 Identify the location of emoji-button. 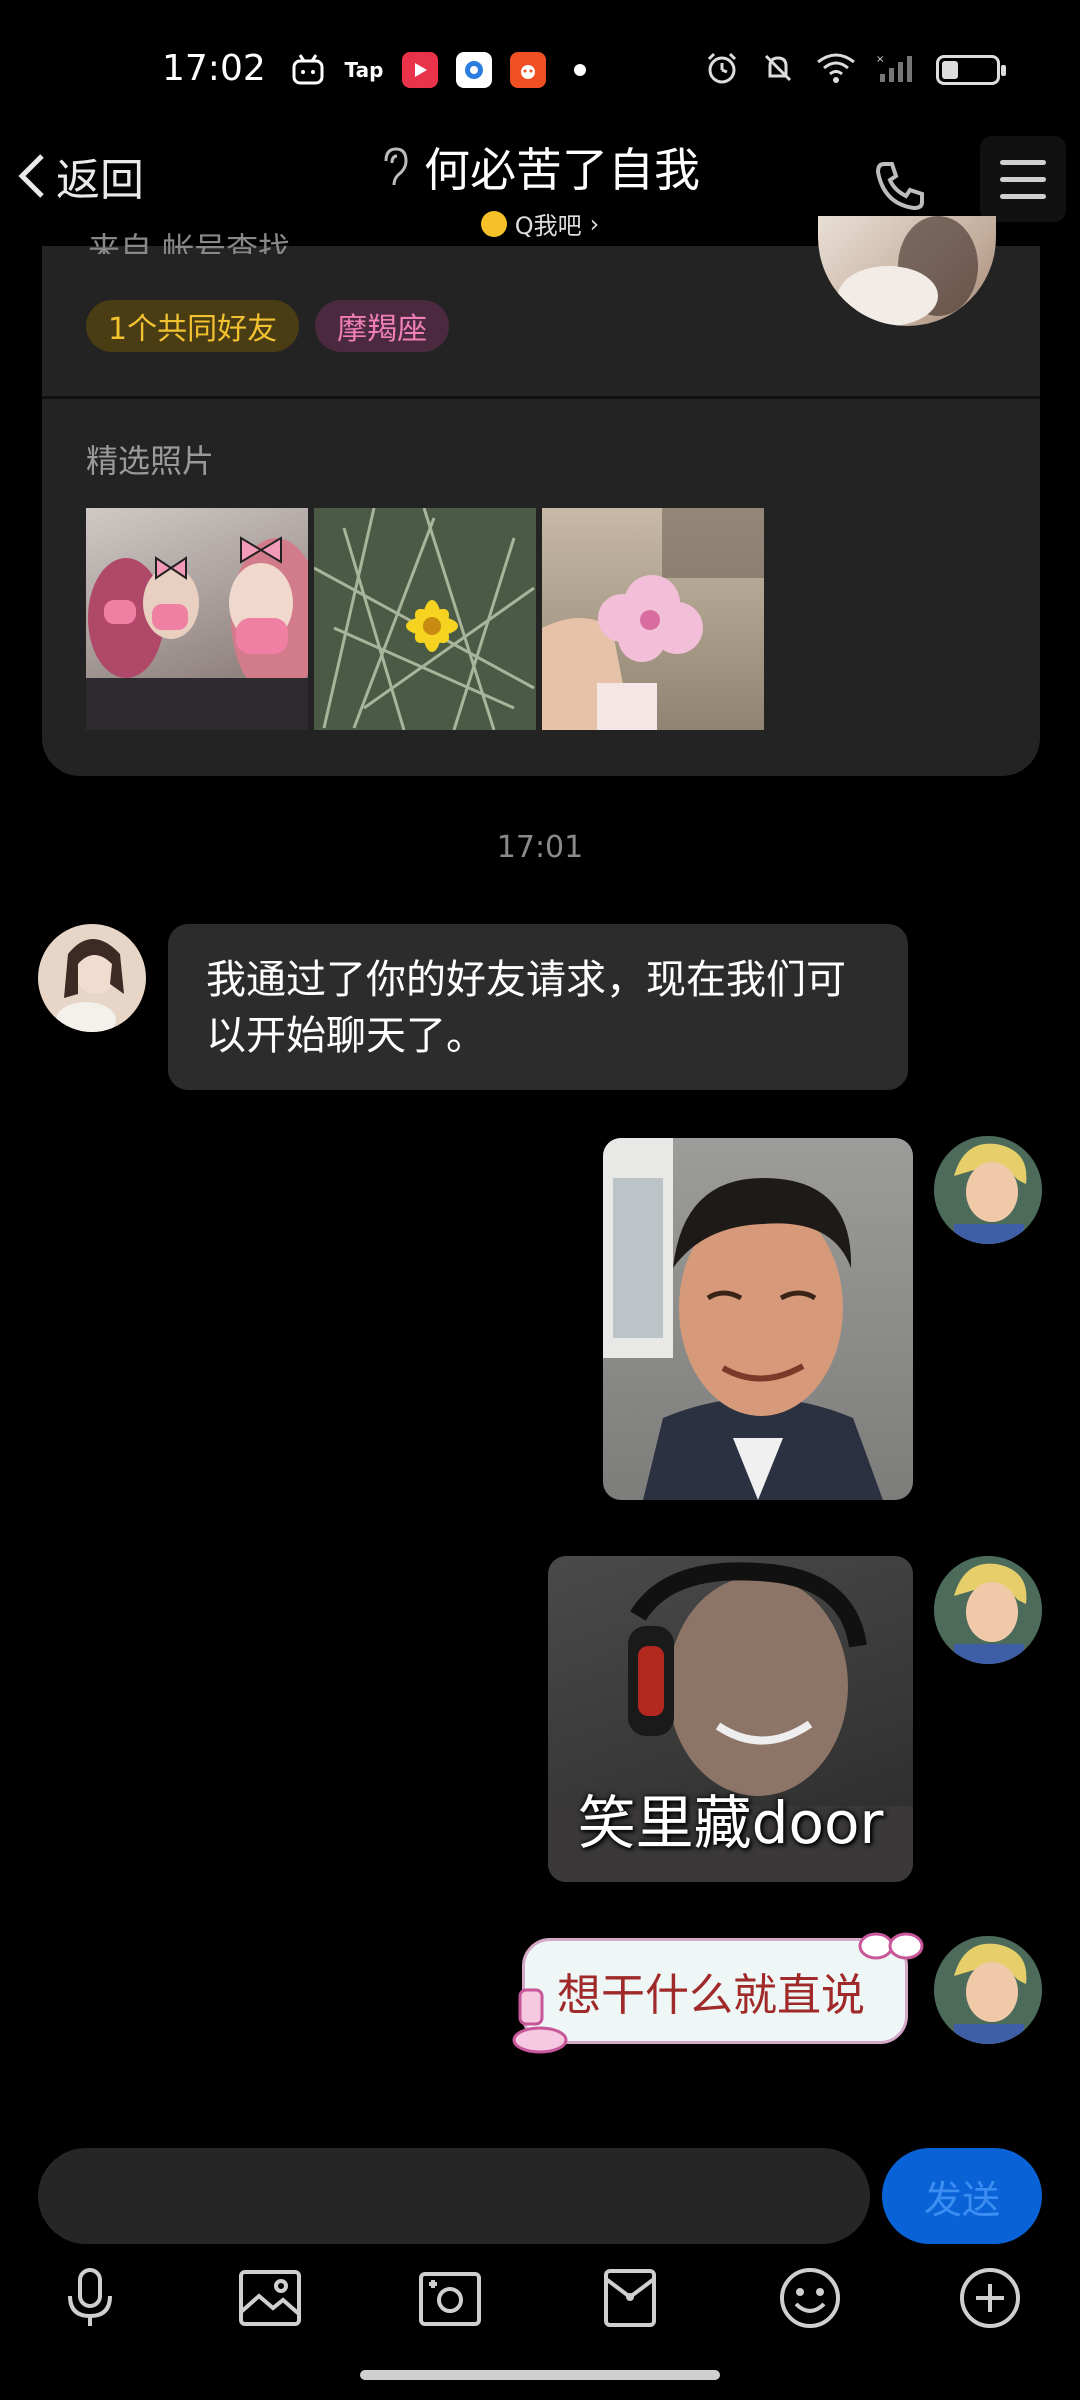
(810, 2298).